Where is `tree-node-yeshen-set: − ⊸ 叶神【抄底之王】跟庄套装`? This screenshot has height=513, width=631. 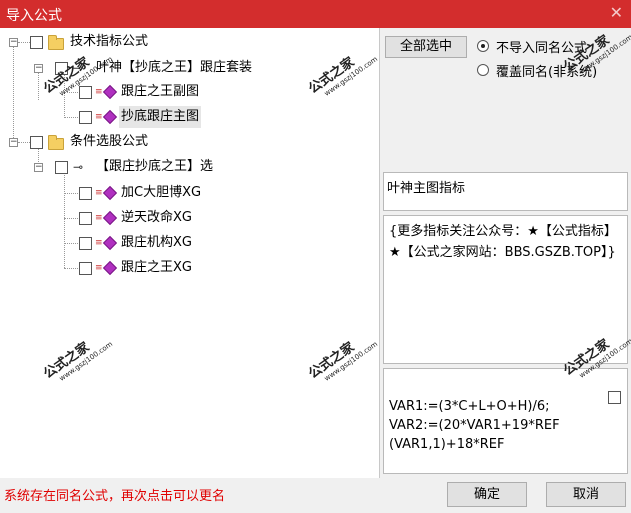 tree-node-yeshen-set: − ⊸ 叶神【抄底之王】跟庄套装 is located at coordinates (150, 68).